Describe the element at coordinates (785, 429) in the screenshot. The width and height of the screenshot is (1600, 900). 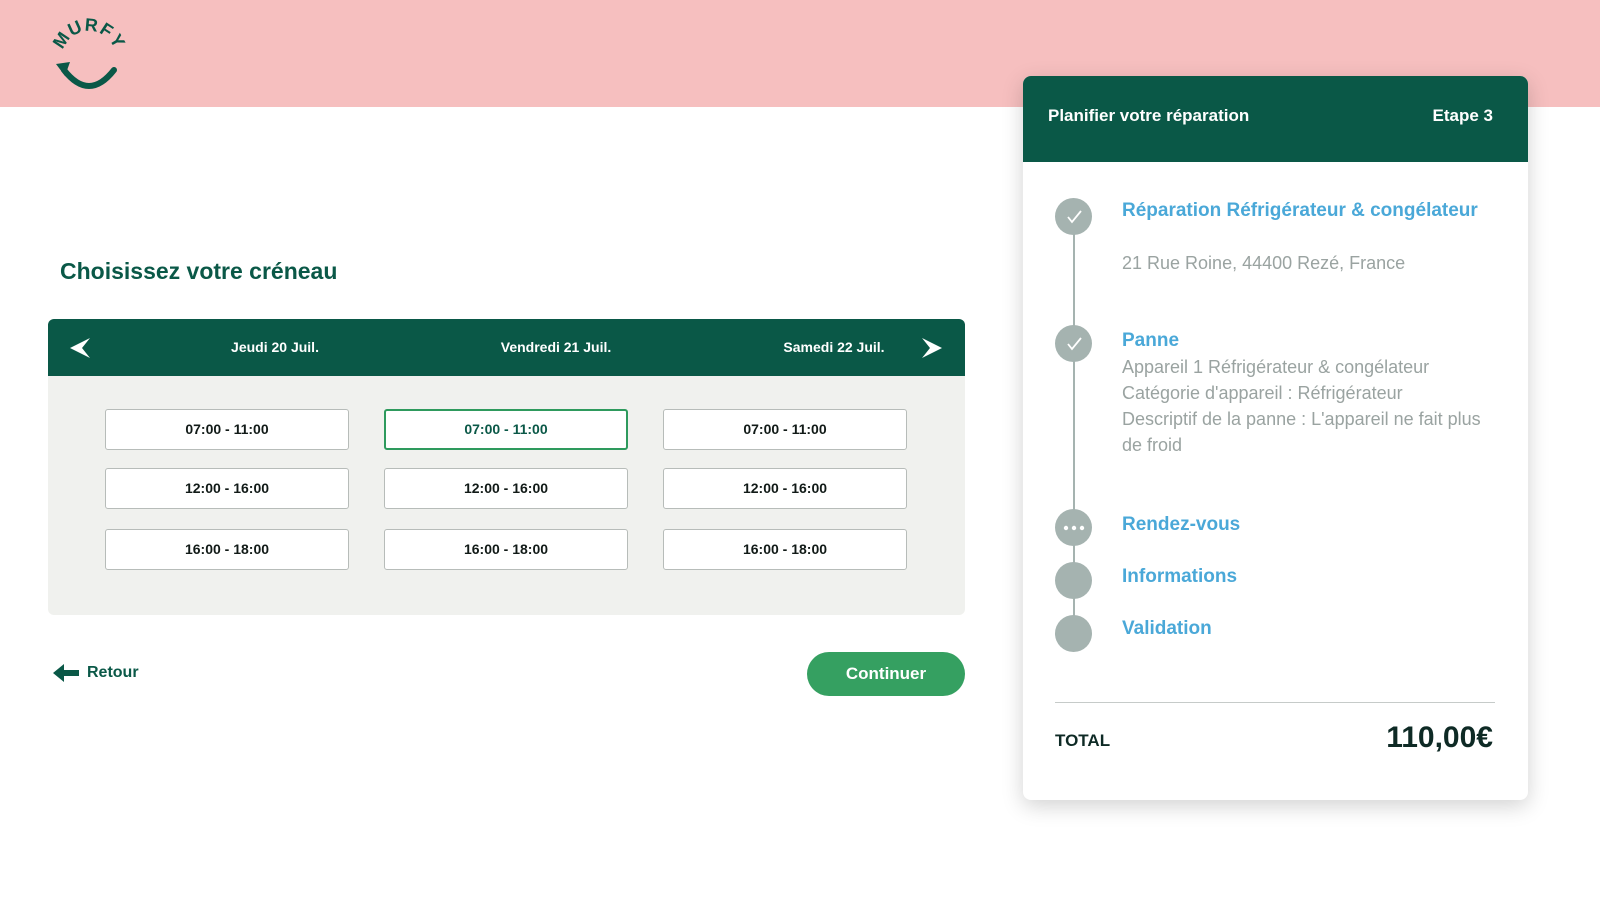
I see `slot-day3-morning: 07:00 - 11:00` at that location.